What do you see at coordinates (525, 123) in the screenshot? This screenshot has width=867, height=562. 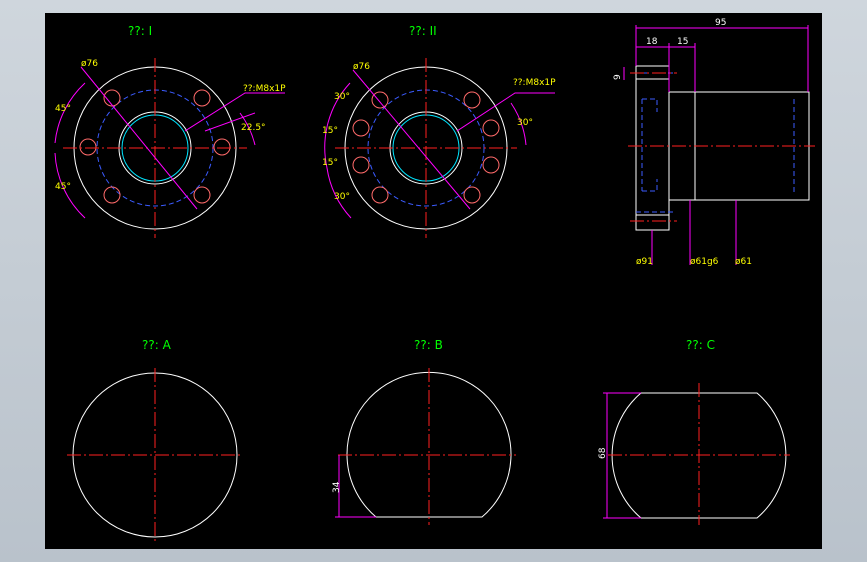 I see `angle-right-label: 30°` at bounding box center [525, 123].